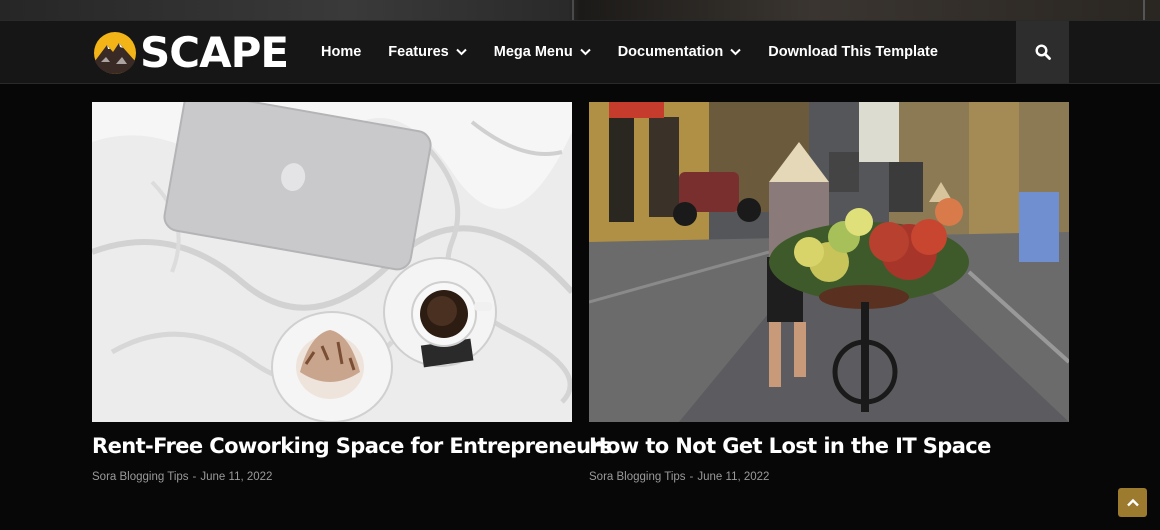  I want to click on back-to-top-button, so click(1132, 502).